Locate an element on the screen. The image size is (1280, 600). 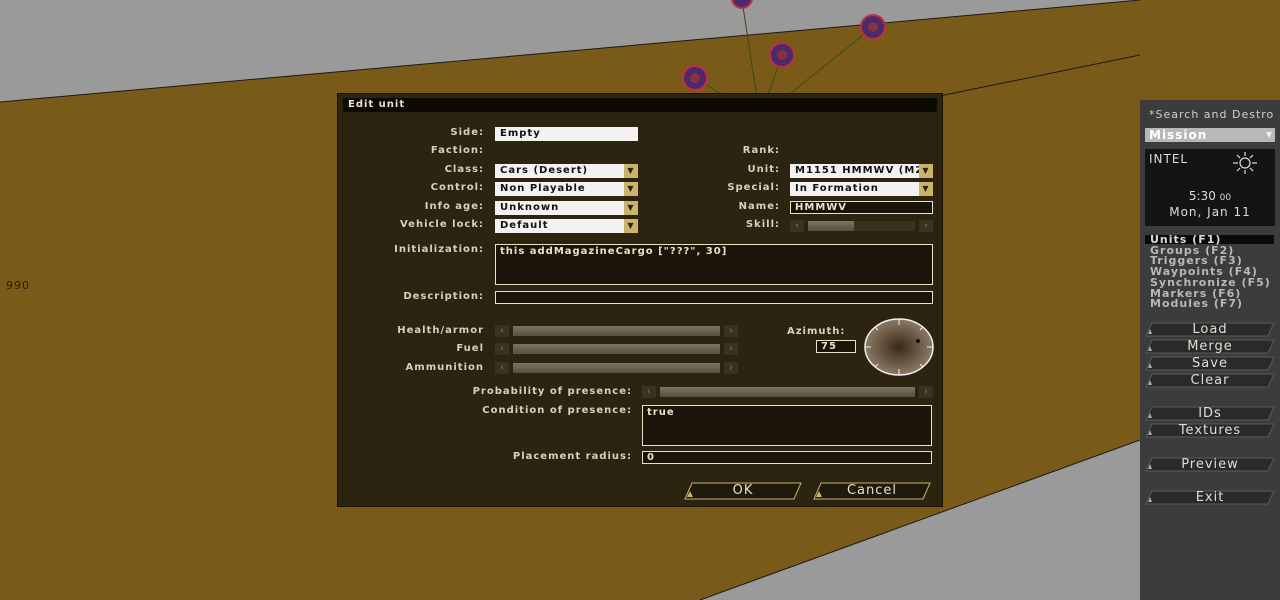
fuel-track is located at coordinates (616, 349).